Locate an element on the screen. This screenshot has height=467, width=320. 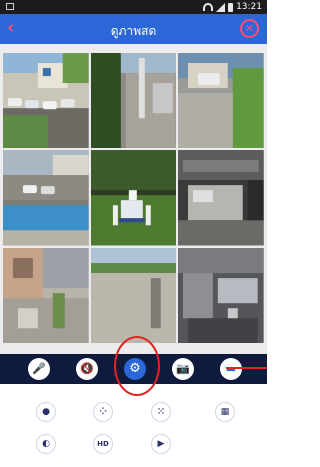
battery-icon is located at coordinates (231, 7).